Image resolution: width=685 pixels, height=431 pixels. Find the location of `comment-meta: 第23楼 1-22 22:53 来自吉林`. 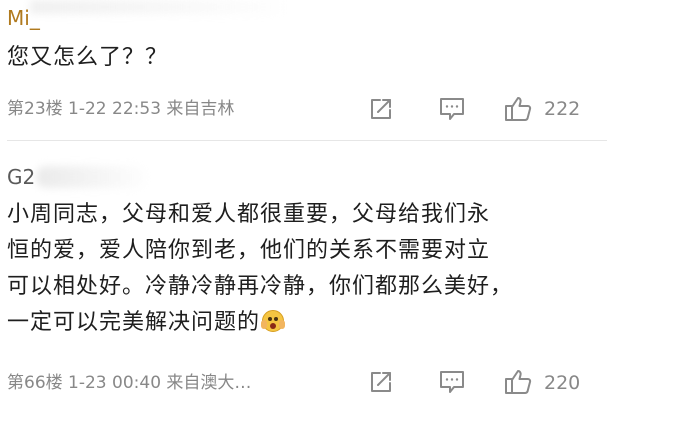

comment-meta: 第23楼 1-22 22:53 来自吉林 is located at coordinates (121, 109).